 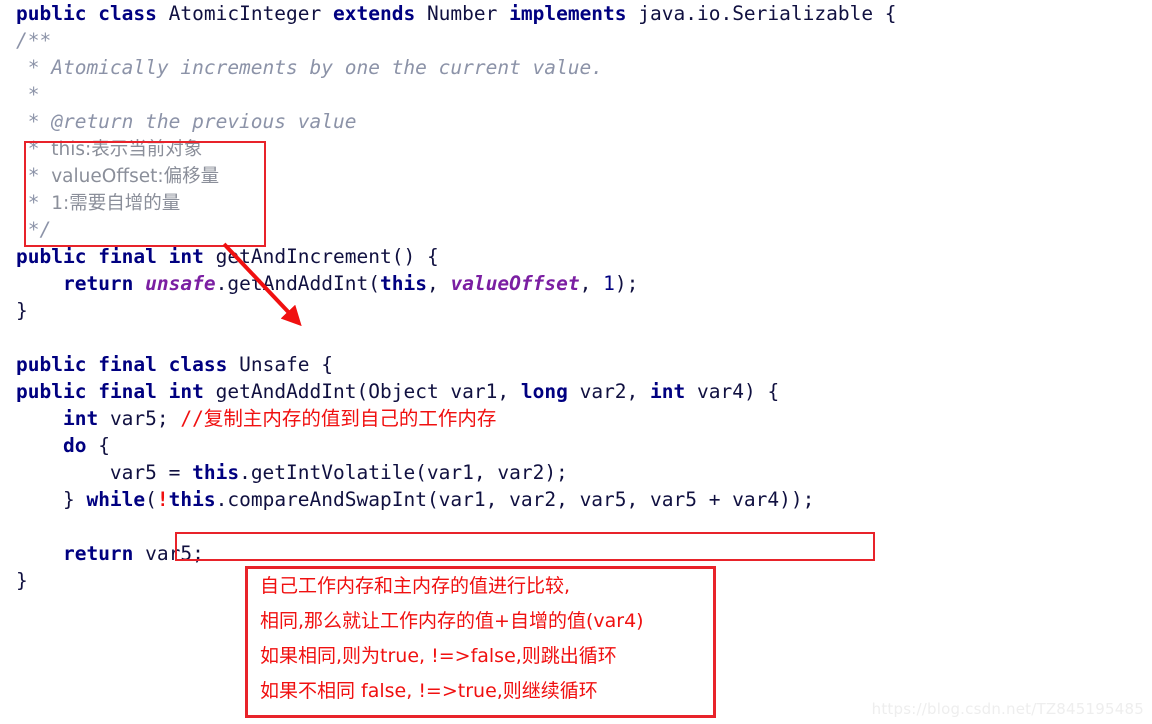 I want to click on code-token: .getIntVolatile(var1, var2);, so click(x=403, y=472).